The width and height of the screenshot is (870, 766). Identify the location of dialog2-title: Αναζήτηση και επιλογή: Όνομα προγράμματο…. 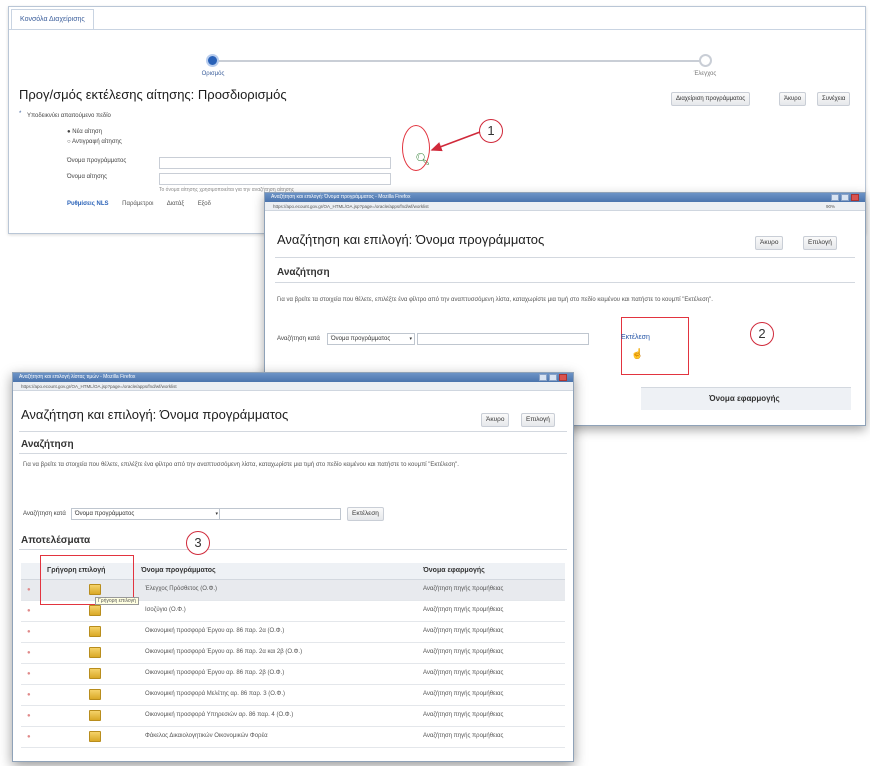
(155, 414).